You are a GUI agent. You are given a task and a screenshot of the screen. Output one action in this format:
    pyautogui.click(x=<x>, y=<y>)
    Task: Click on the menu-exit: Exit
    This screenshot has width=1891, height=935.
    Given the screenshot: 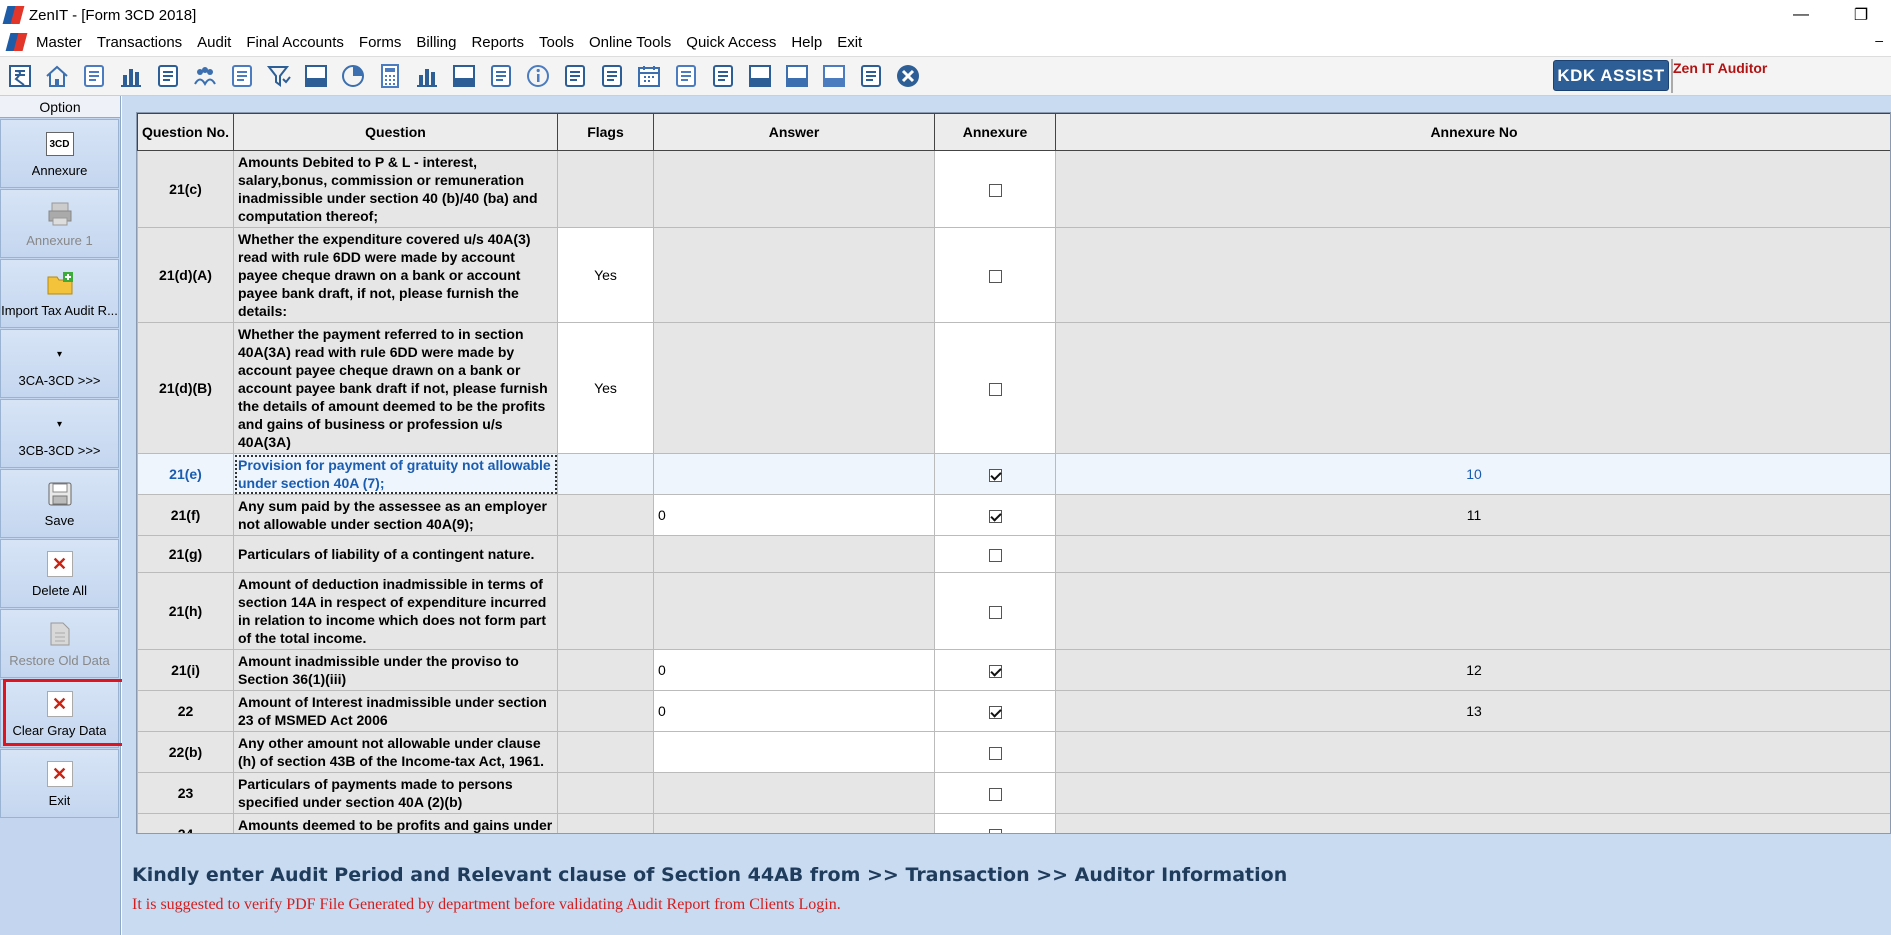 What is the action you would take?
    pyautogui.click(x=849, y=42)
    